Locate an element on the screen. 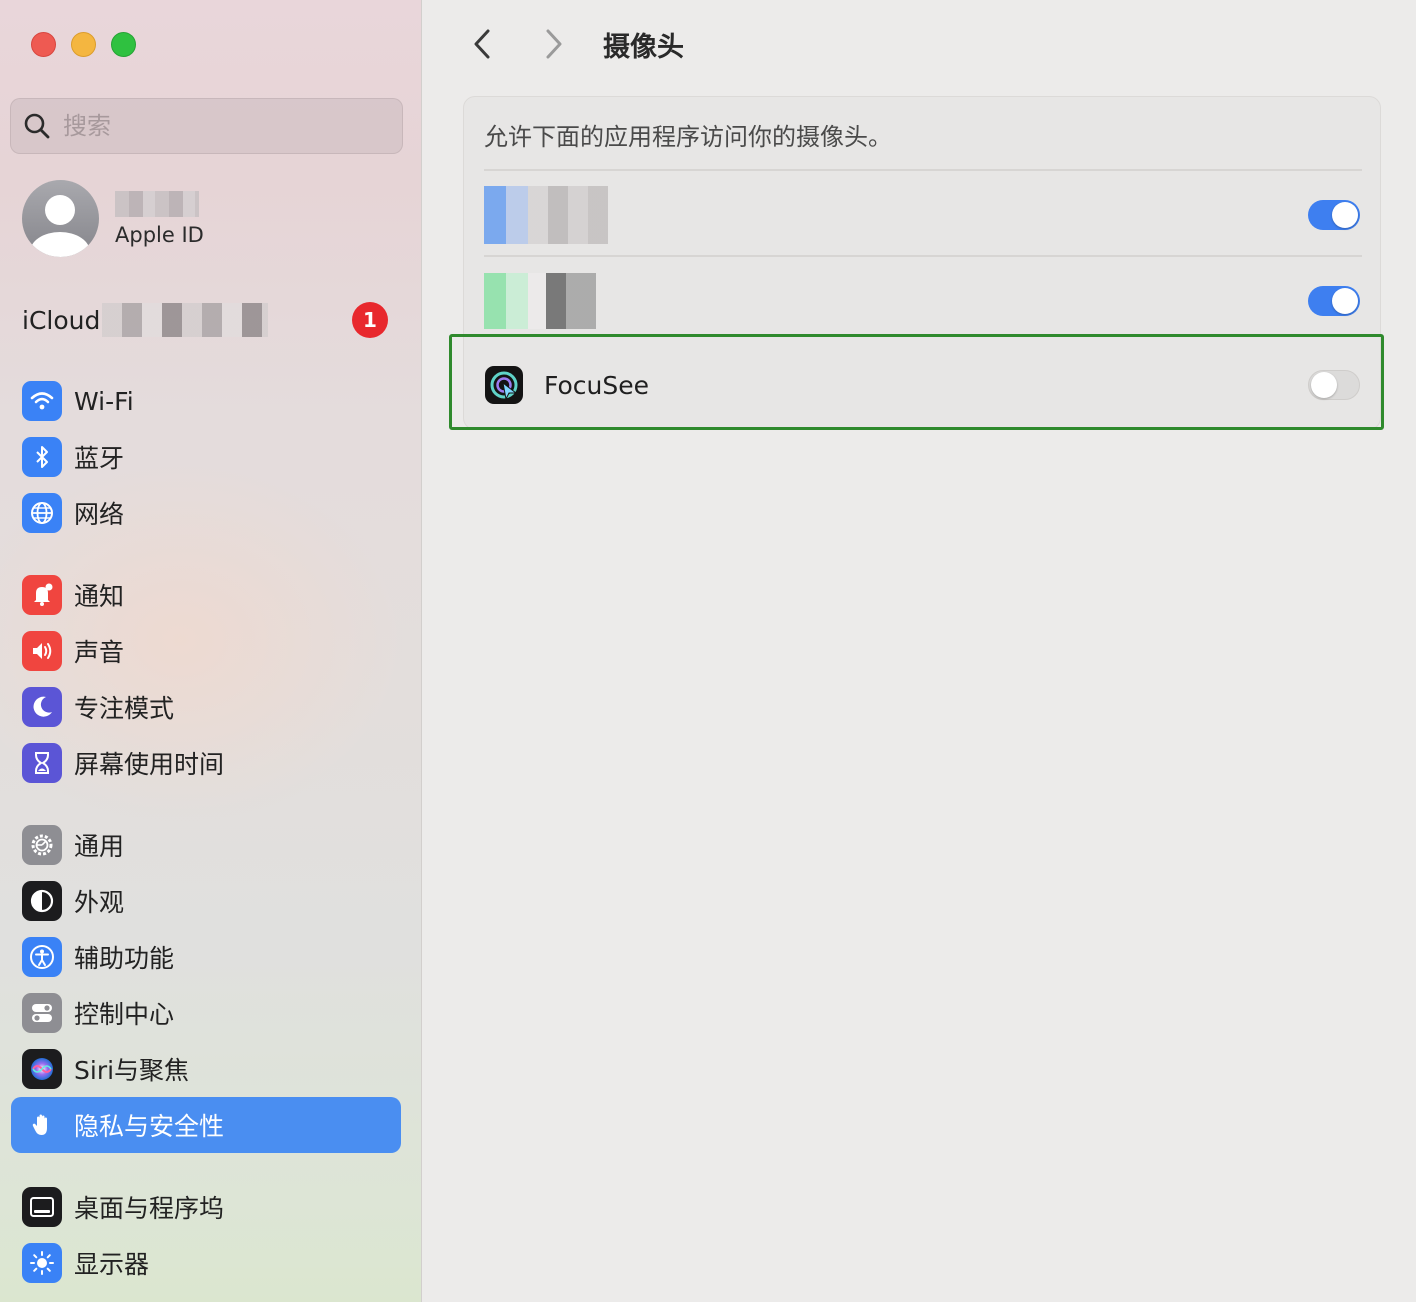 This screenshot has height=1302, width=1416. search-field is located at coordinates (206, 126).